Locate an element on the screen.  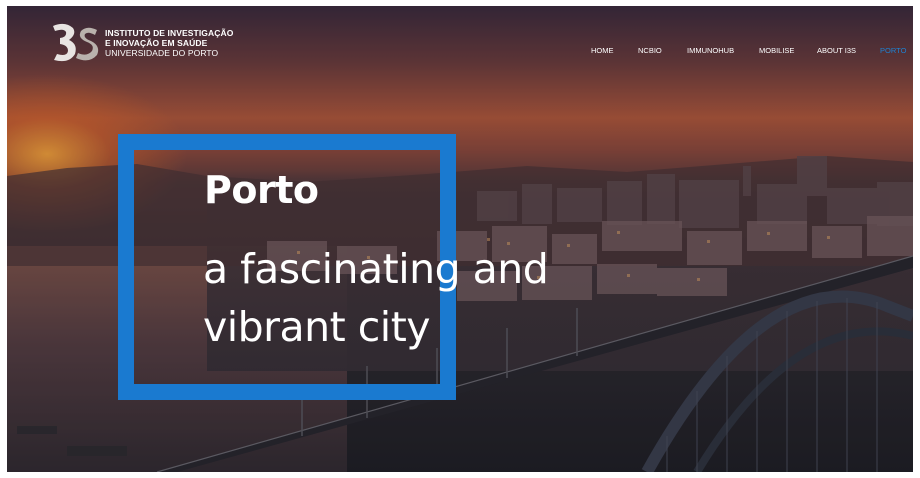
nav-item-porto: PORTO is located at coordinates (893, 50).